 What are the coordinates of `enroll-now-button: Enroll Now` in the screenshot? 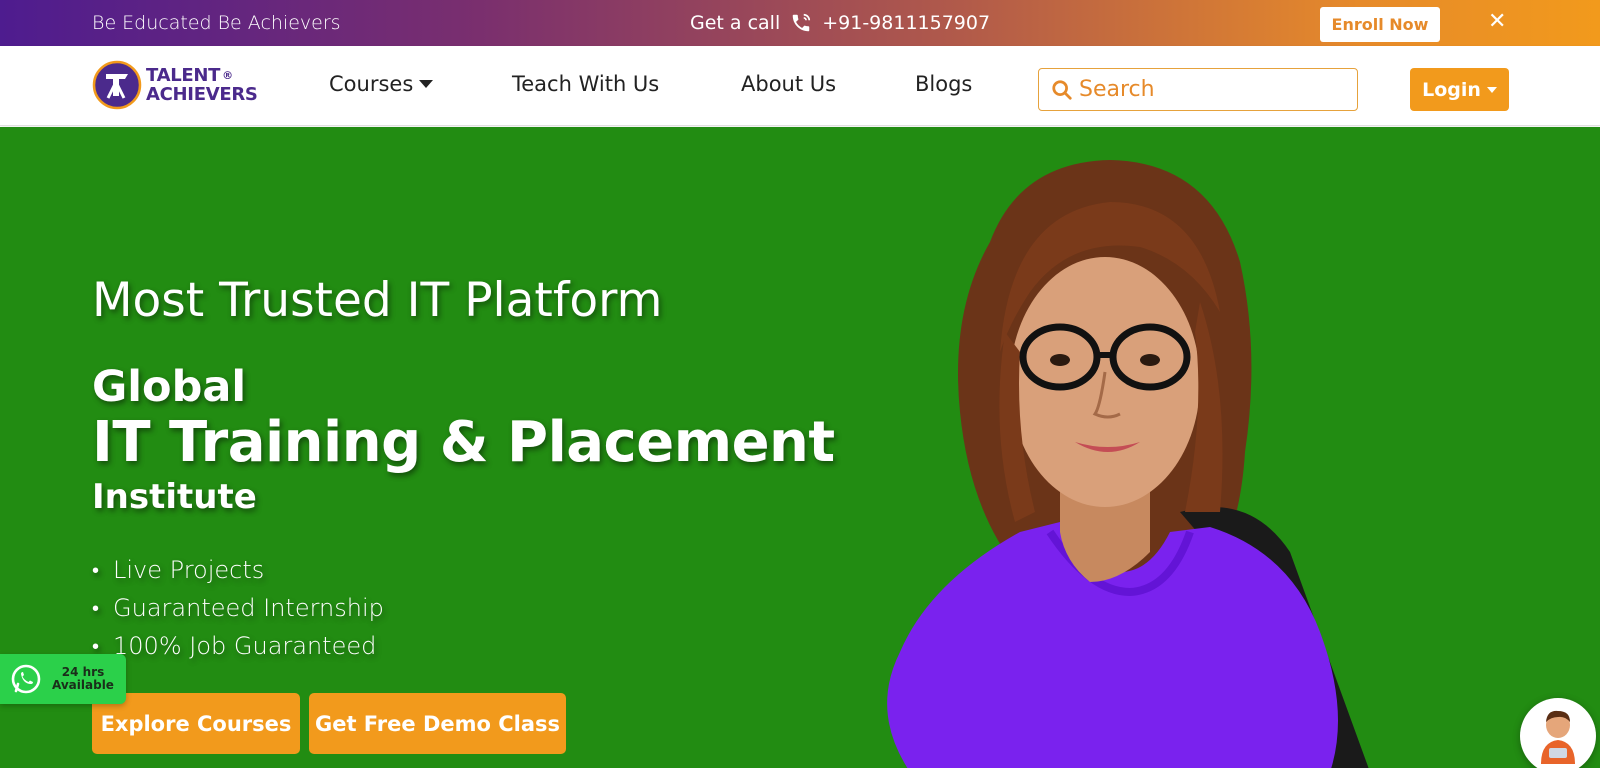 It's located at (1380, 24).